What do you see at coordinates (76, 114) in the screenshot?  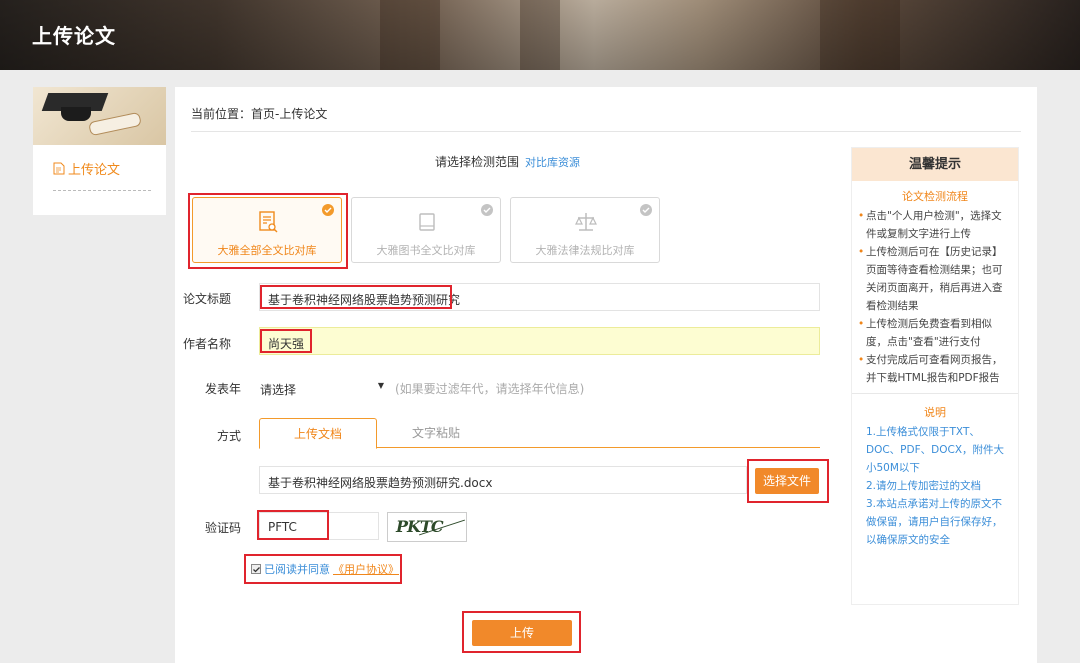 I see `cap-base-icon` at bounding box center [76, 114].